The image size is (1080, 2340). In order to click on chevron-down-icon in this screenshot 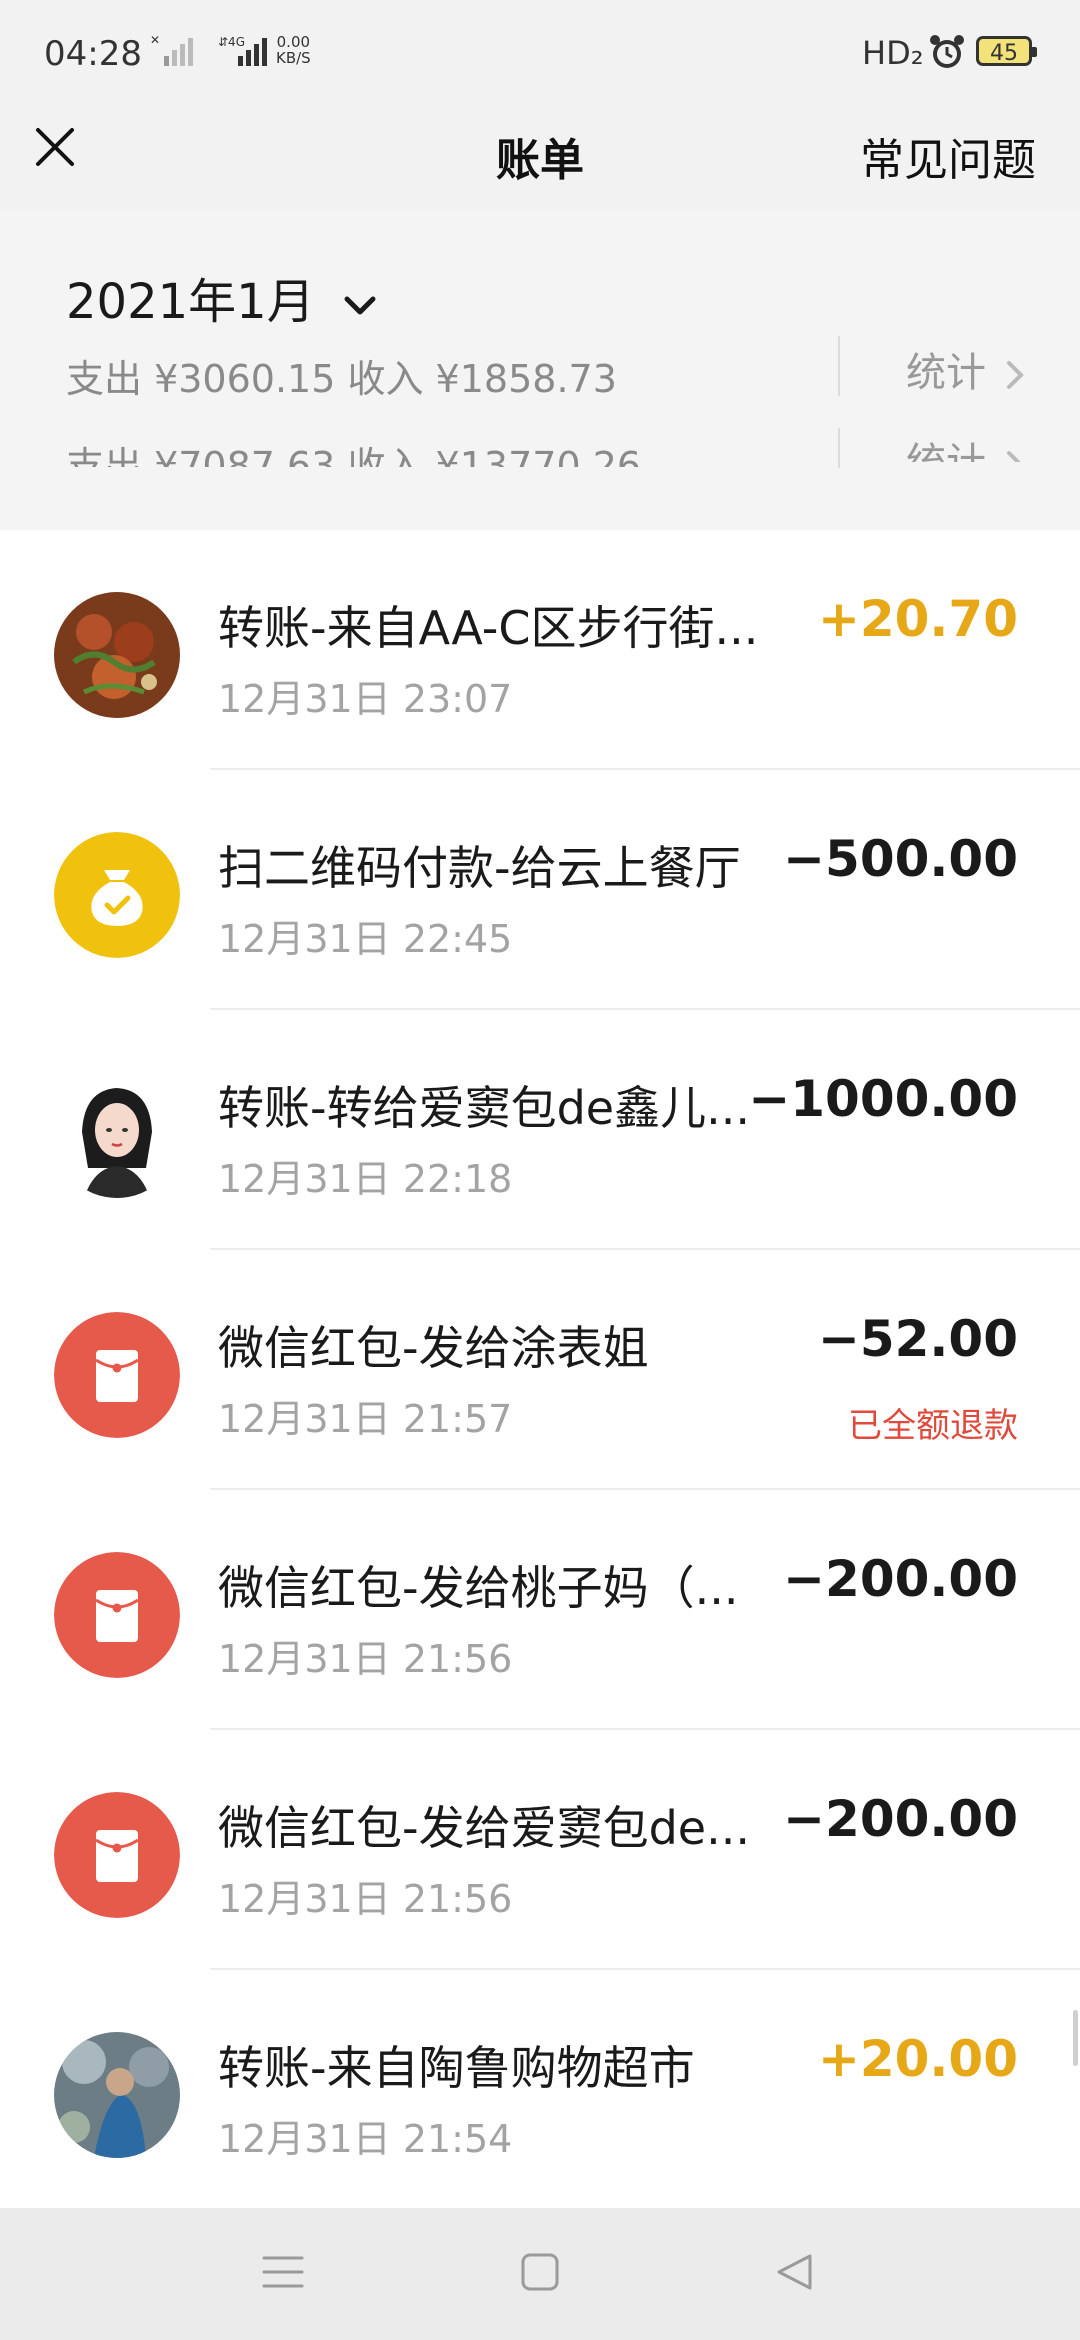, I will do `click(360, 305)`.